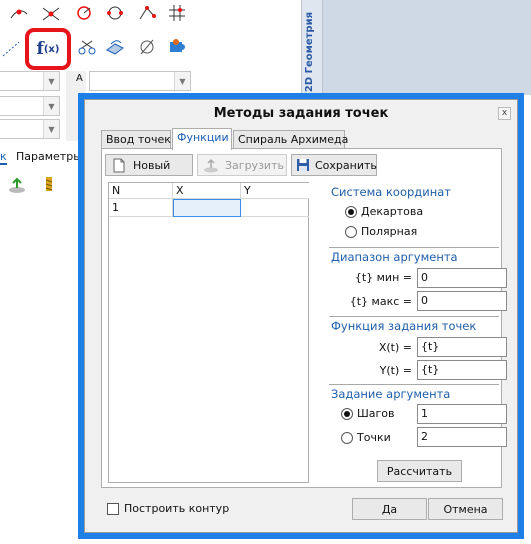 The height and width of the screenshot is (544, 531). What do you see at coordinates (84, 13) in the screenshot?
I see `arc-point-icon` at bounding box center [84, 13].